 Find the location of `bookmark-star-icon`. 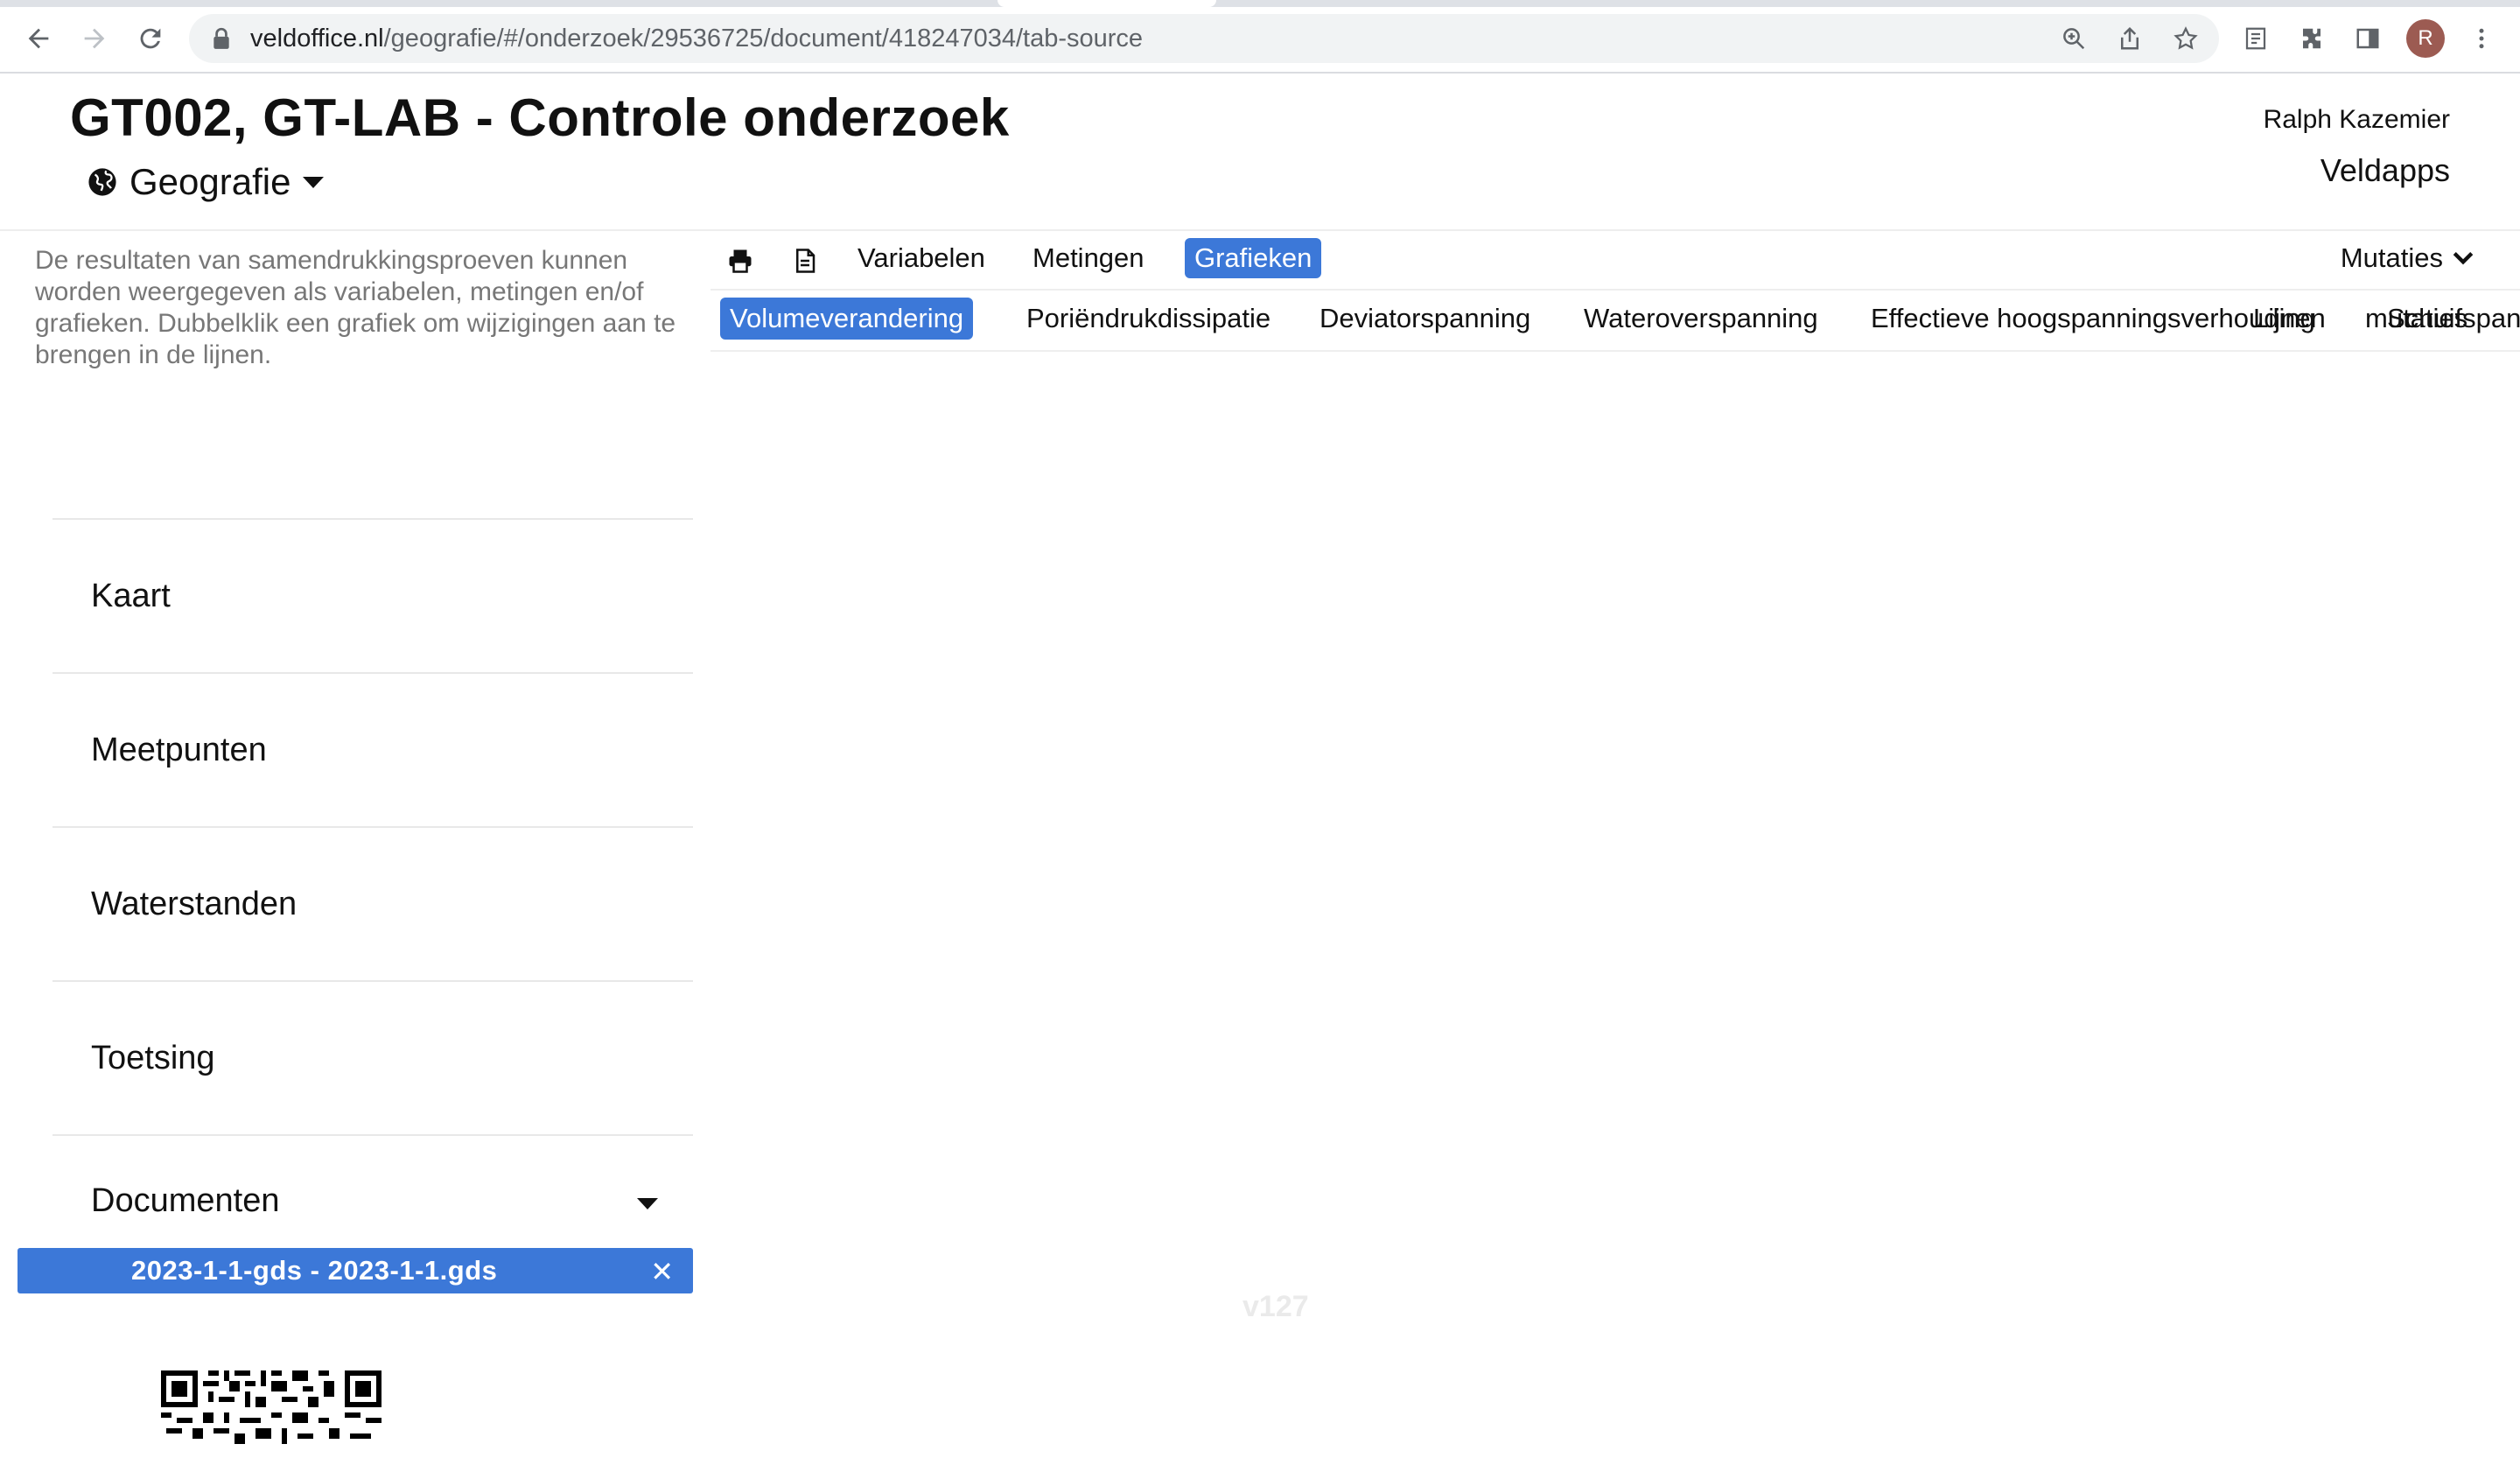

bookmark-star-icon is located at coordinates (2185, 38).